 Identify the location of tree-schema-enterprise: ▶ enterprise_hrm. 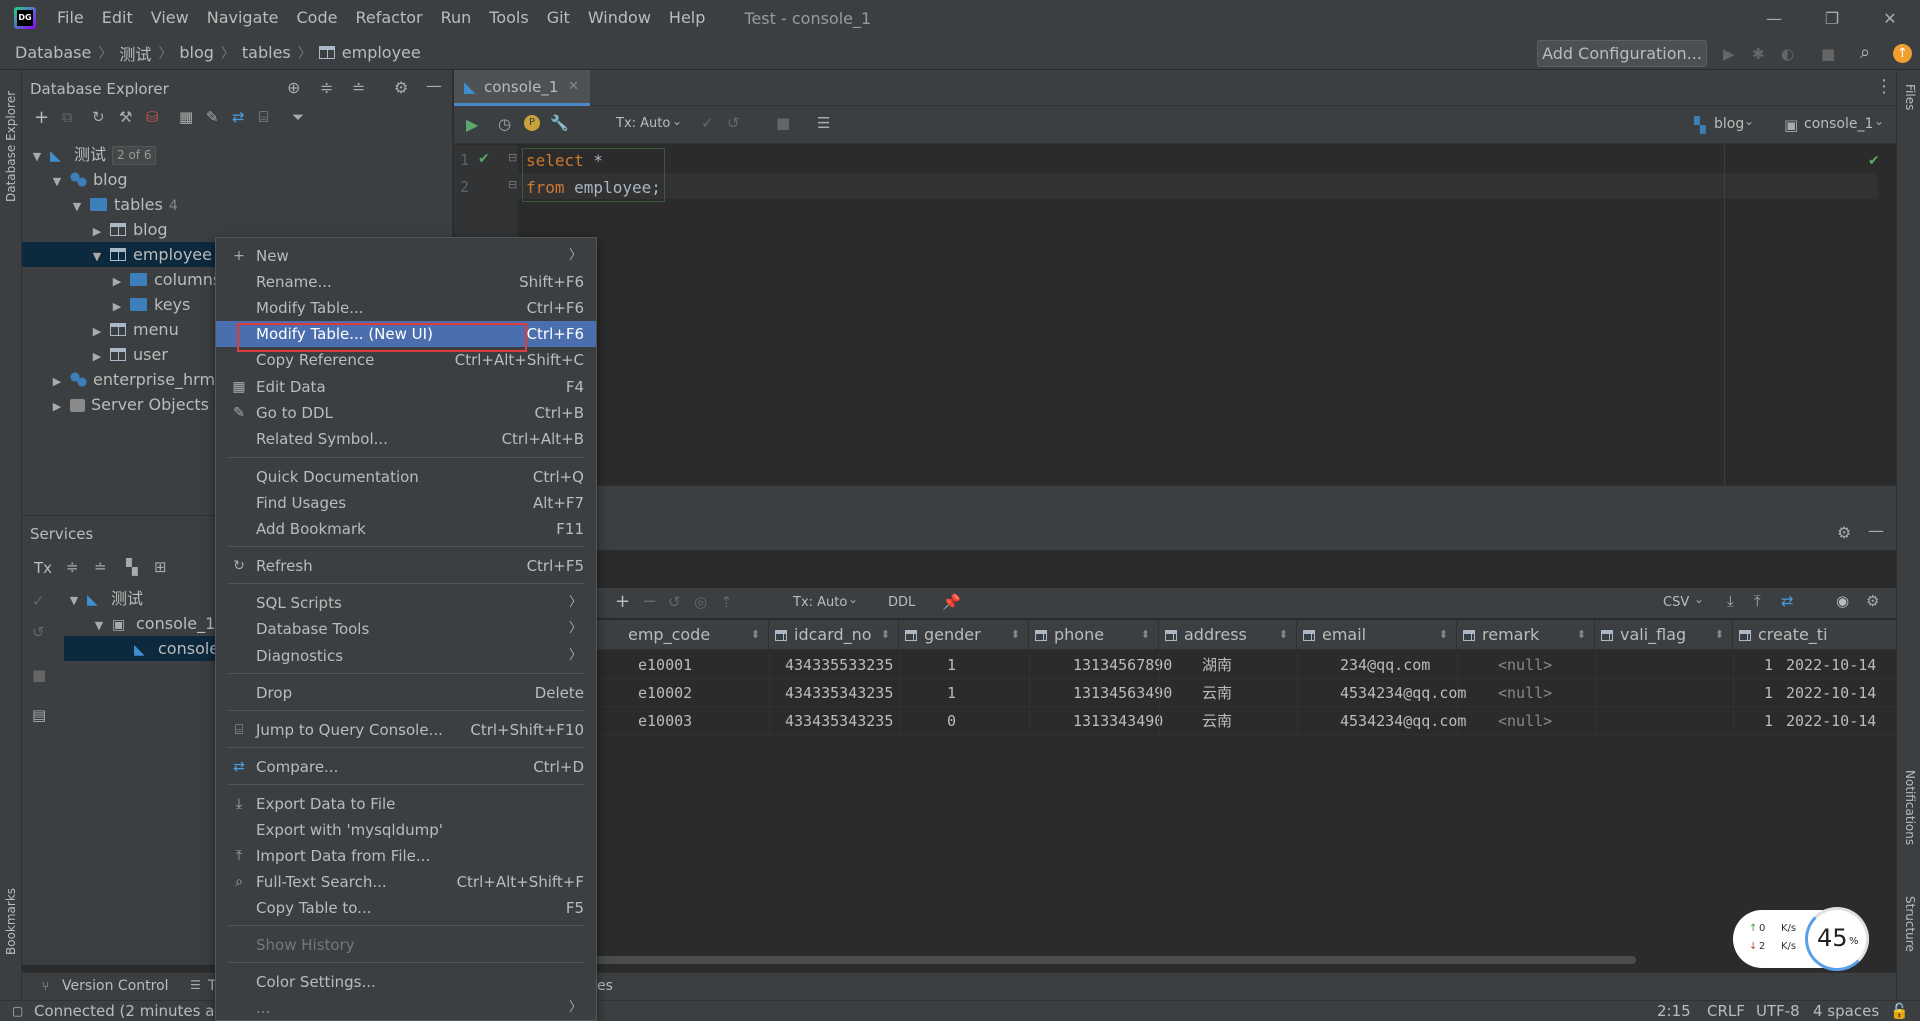
(132, 379).